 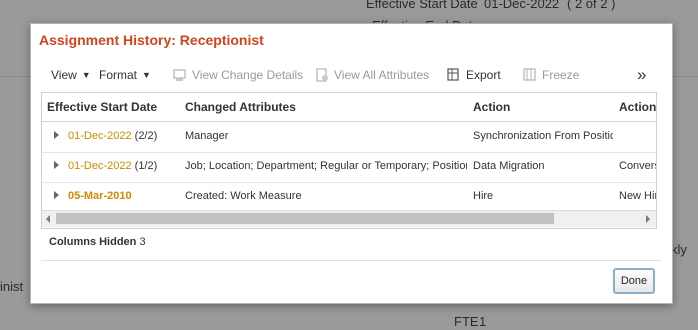 What do you see at coordinates (422, 5) in the screenshot?
I see `effective-start-label: Effective Start Date` at bounding box center [422, 5].